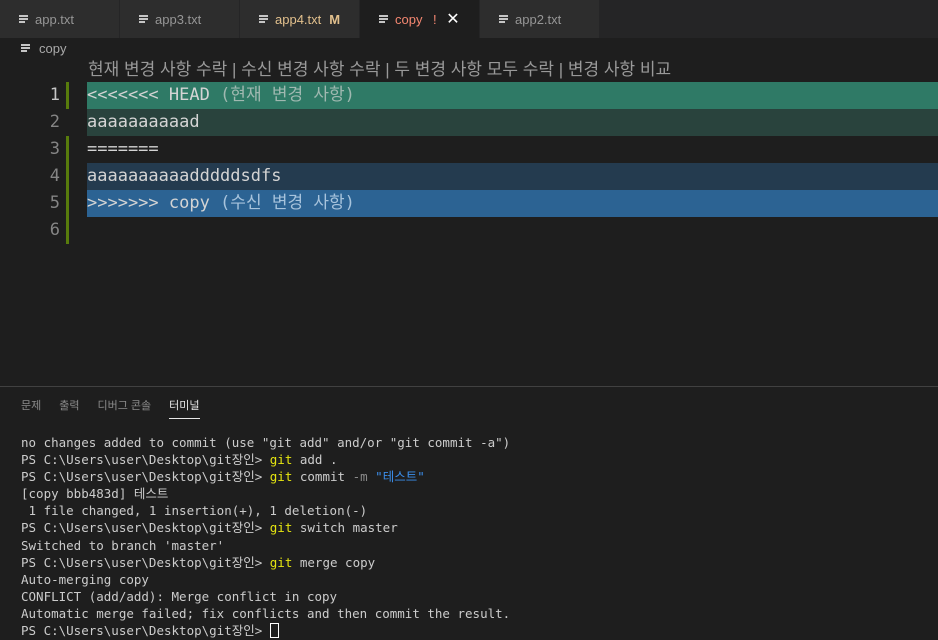 The height and width of the screenshot is (640, 938). What do you see at coordinates (409, 19) in the screenshot?
I see `tab-label: copy` at bounding box center [409, 19].